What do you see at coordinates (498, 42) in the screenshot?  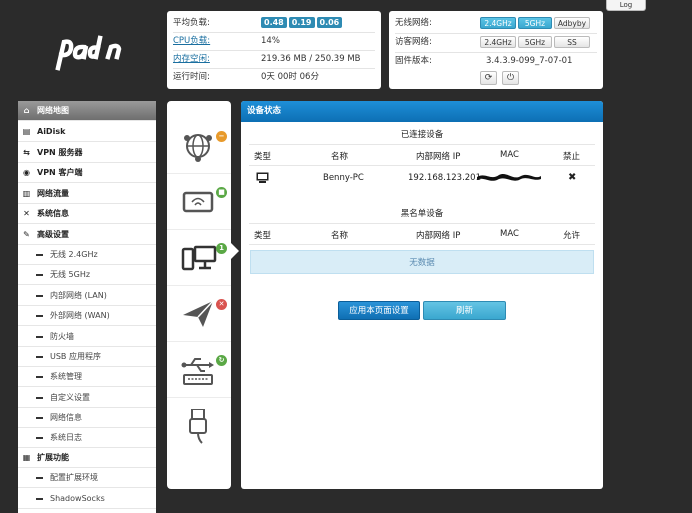 I see `guest-24-button: 2.4GHz` at bounding box center [498, 42].